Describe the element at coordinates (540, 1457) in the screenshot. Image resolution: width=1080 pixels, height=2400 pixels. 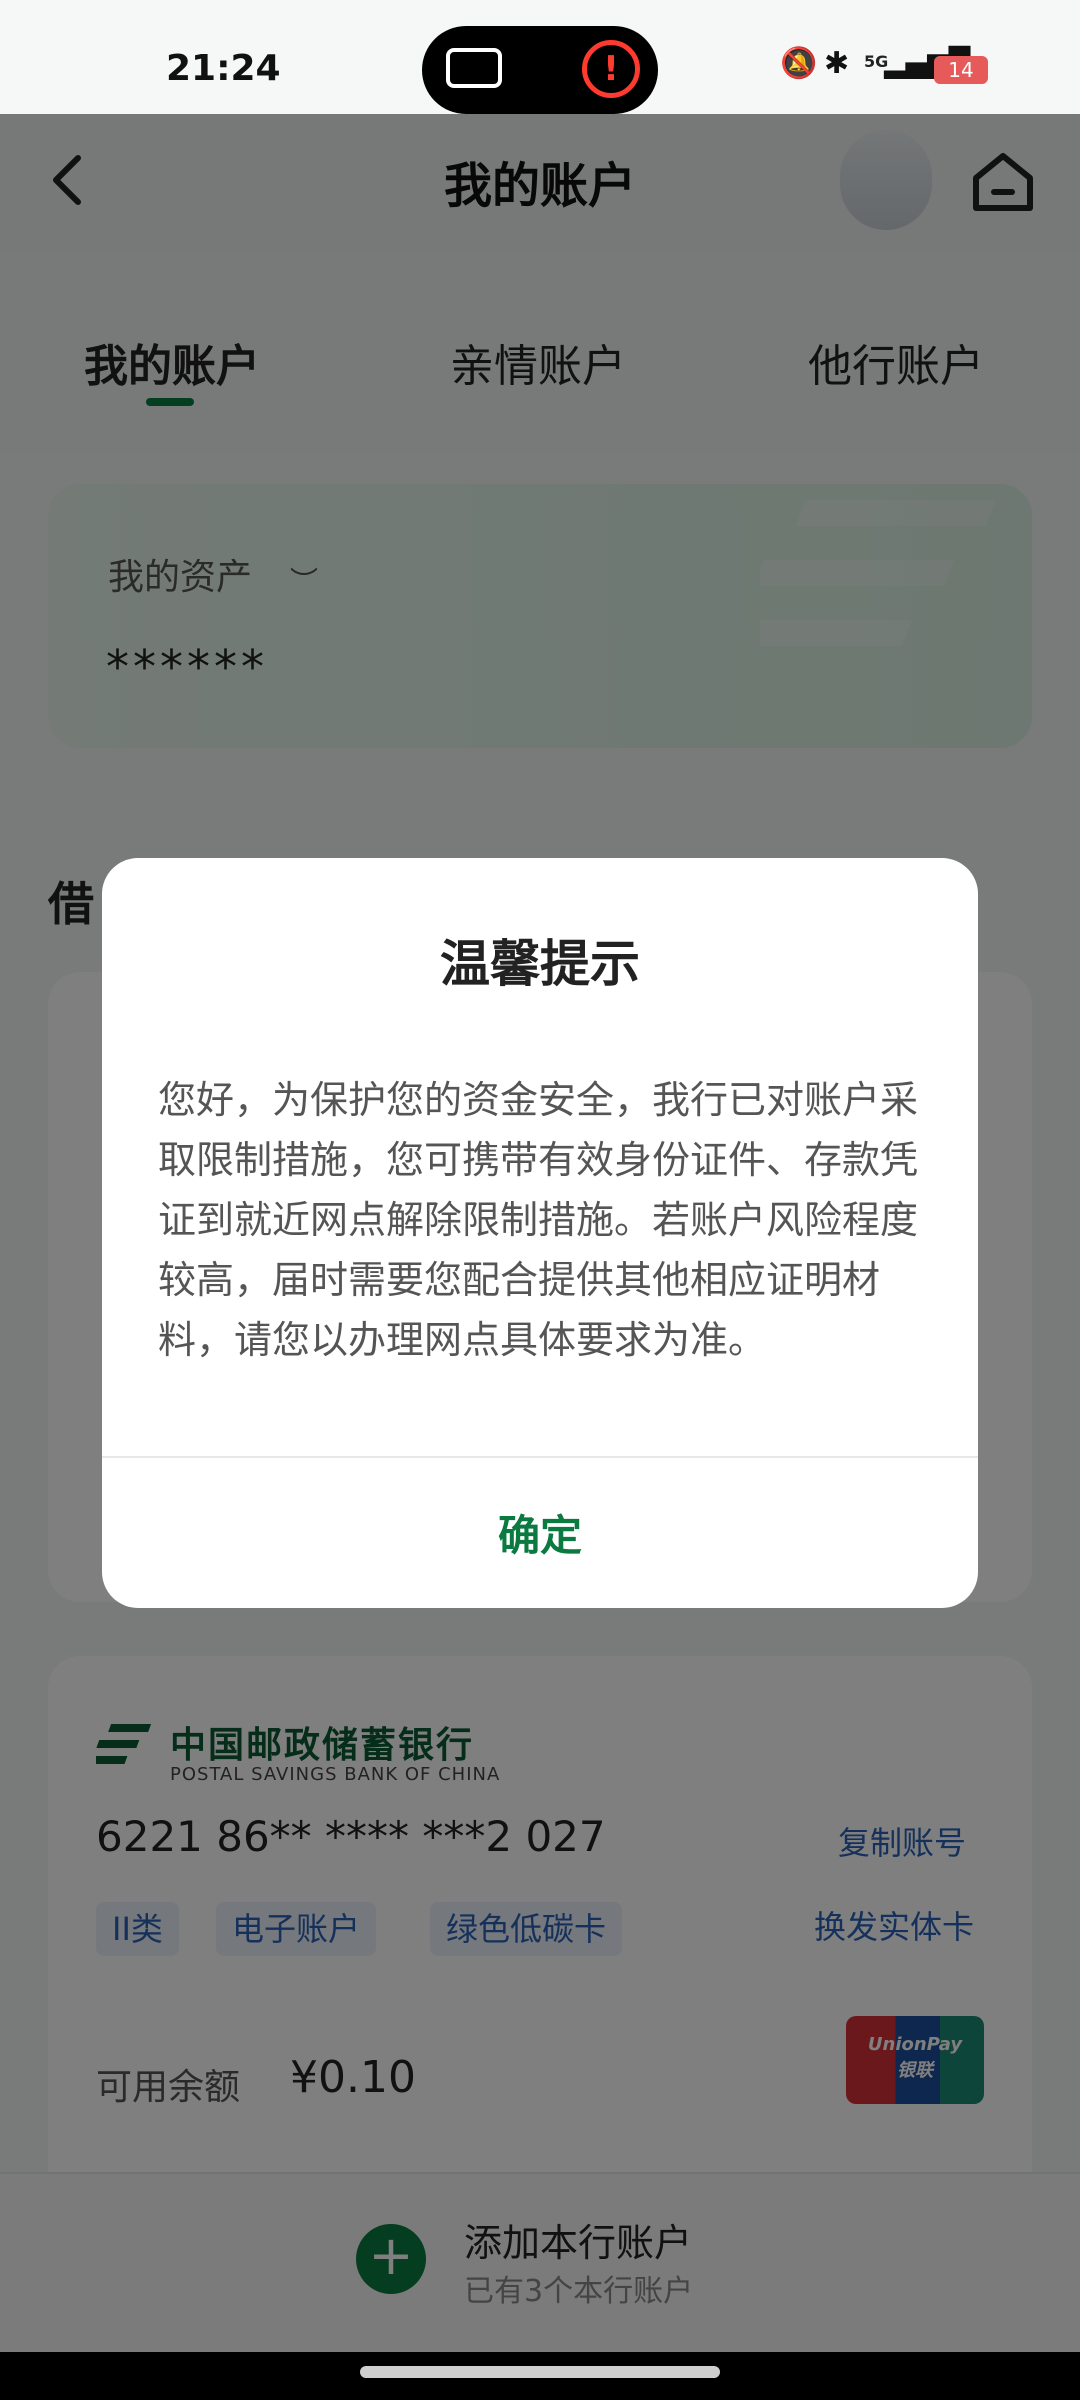
I see `dialog-divider` at that location.